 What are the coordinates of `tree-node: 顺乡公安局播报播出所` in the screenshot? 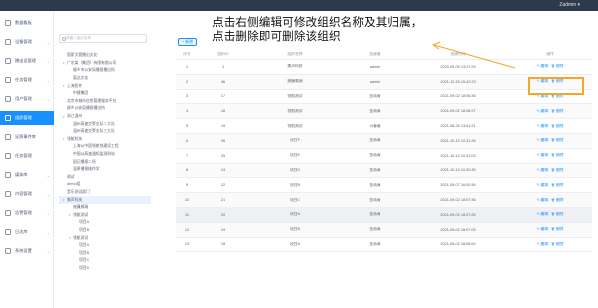 It's located at (105, 109).